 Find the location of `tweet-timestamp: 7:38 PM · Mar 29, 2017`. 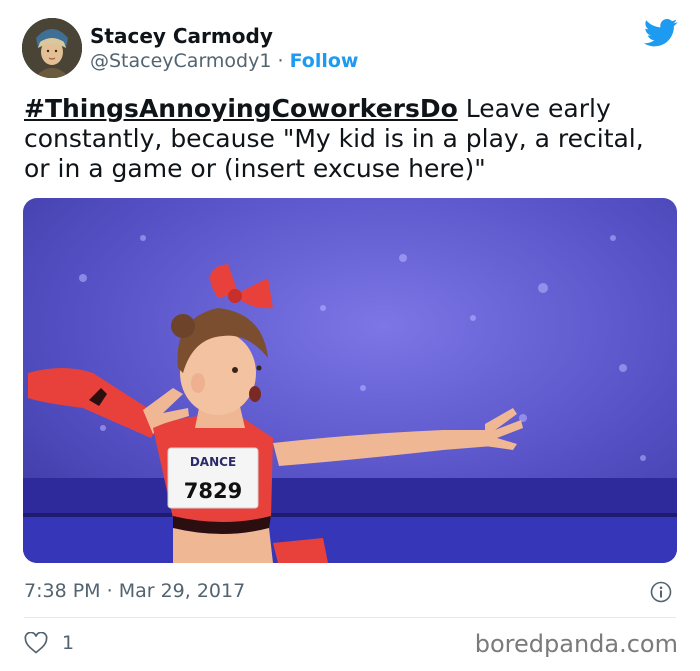

tweet-timestamp: 7:38 PM · Mar 29, 2017 is located at coordinates (134, 591).